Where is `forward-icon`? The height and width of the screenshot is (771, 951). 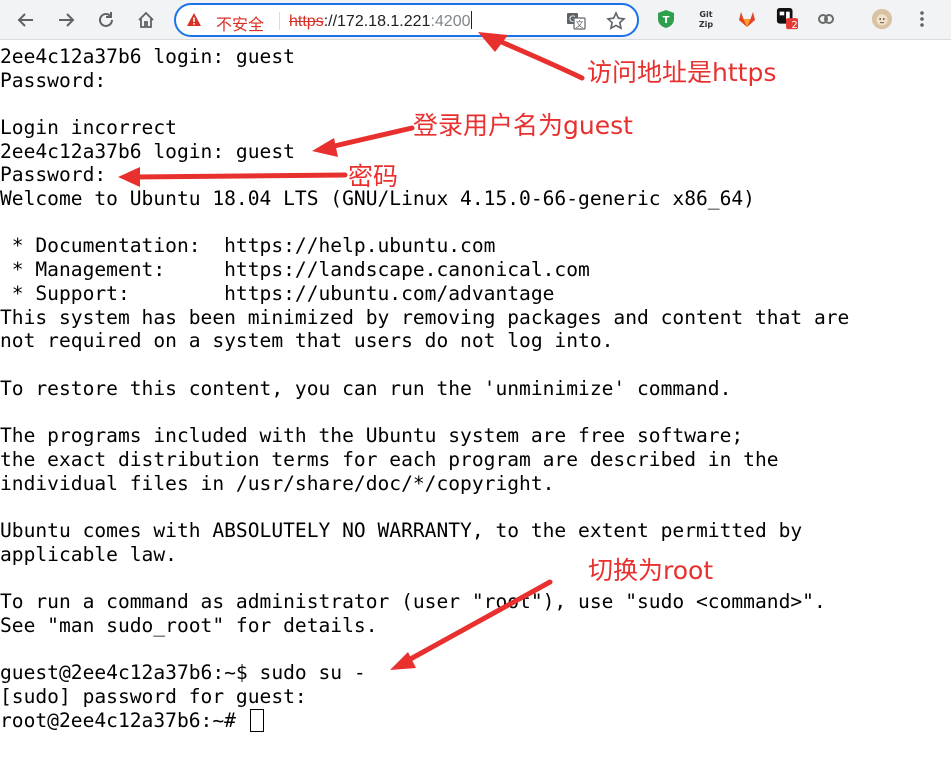
forward-icon is located at coordinates (66, 20).